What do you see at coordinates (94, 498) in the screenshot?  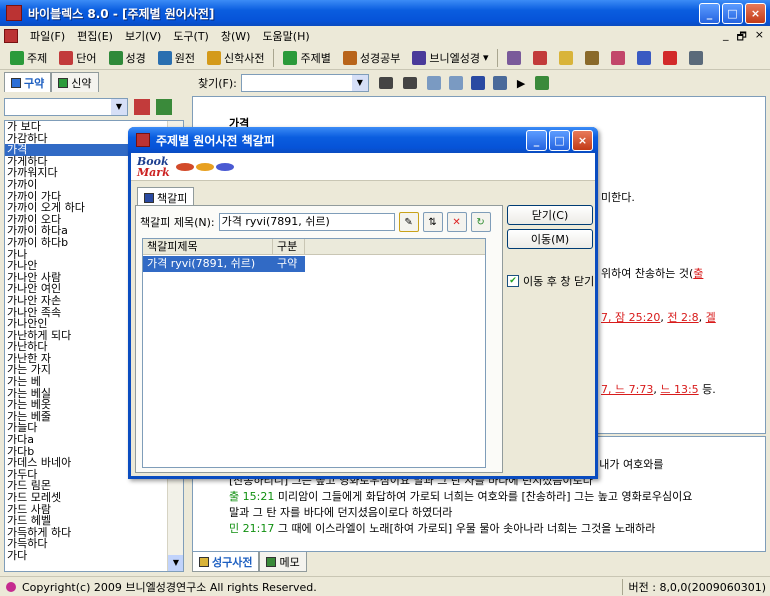 I see `list-item: 가드 모레셋` at bounding box center [94, 498].